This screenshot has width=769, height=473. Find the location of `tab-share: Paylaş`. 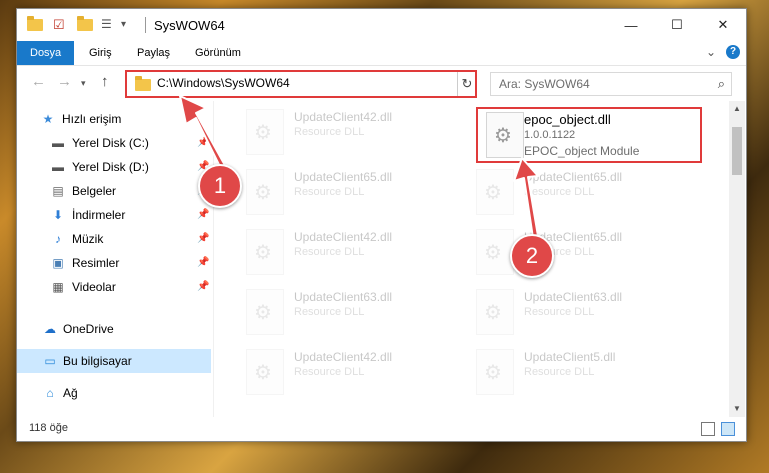

tab-share: Paylaş is located at coordinates (153, 53).